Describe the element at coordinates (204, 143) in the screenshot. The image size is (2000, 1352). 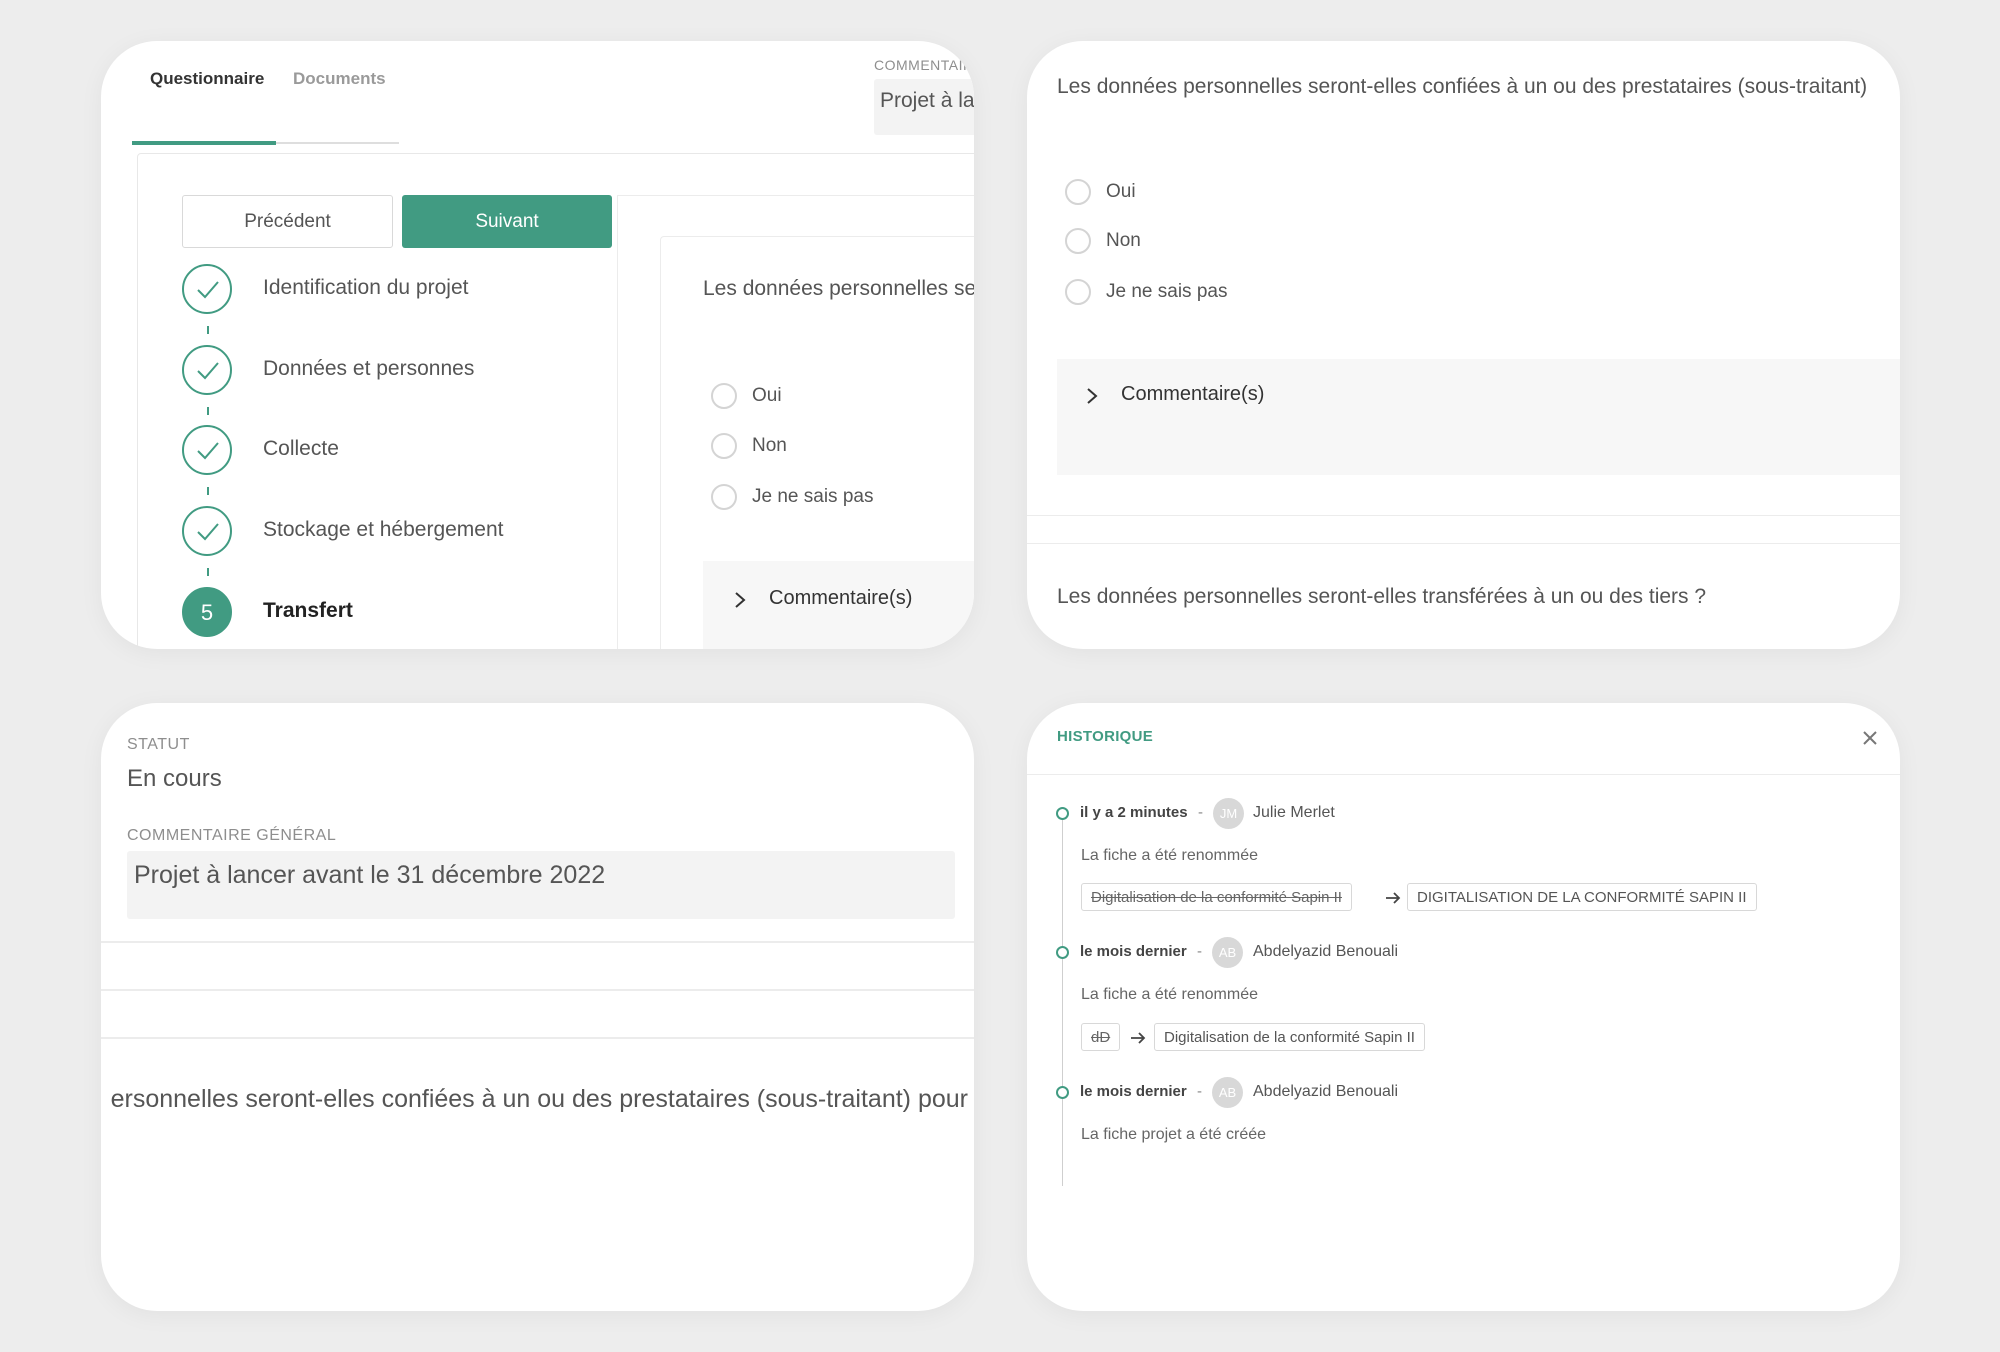
I see `active-tab-indicator` at that location.